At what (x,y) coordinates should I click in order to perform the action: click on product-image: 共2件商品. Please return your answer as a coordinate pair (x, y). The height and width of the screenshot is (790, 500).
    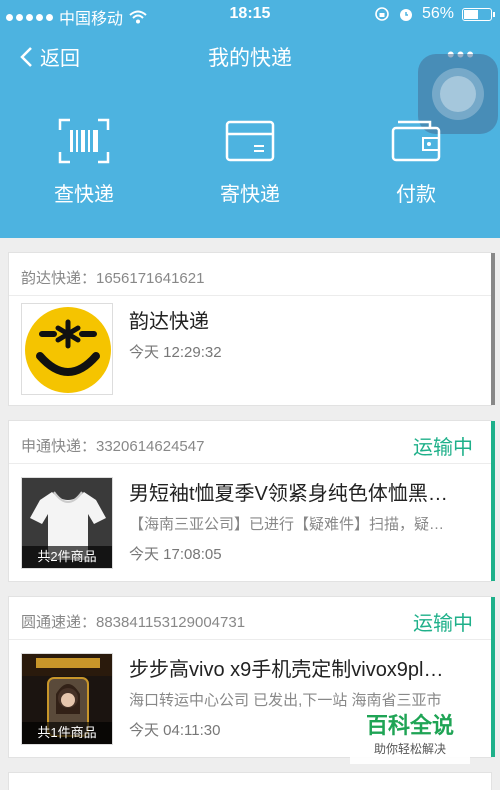
    Looking at the image, I should click on (67, 523).